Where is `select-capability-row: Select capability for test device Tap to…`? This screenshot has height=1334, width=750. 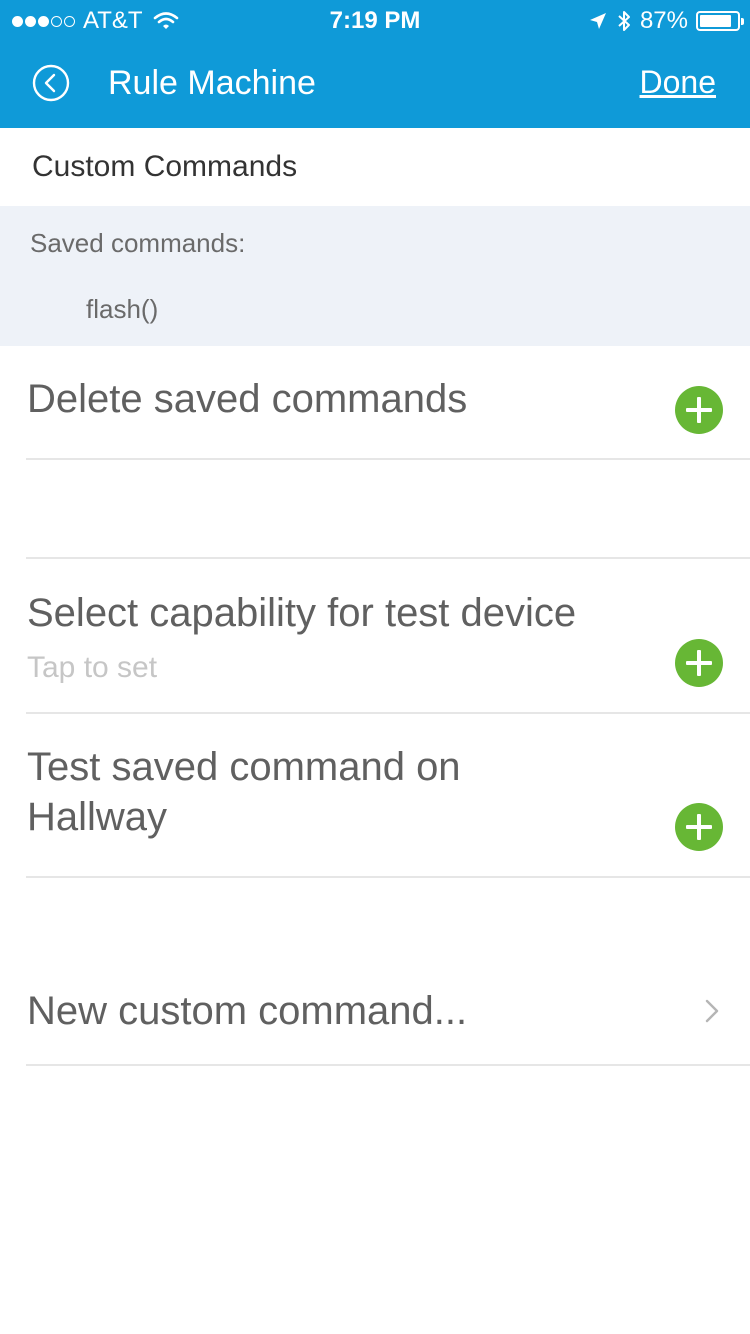
select-capability-row: Select capability for test device Tap to… is located at coordinates (375, 636).